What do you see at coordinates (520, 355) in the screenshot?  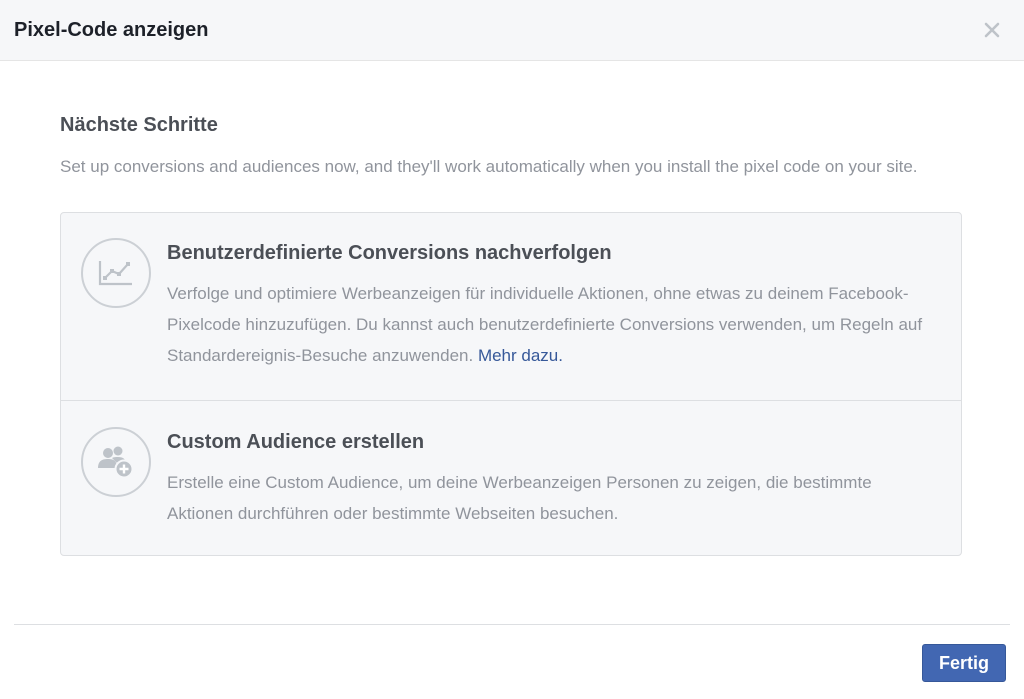 I see `learn-more-link: Mehr dazu.` at bounding box center [520, 355].